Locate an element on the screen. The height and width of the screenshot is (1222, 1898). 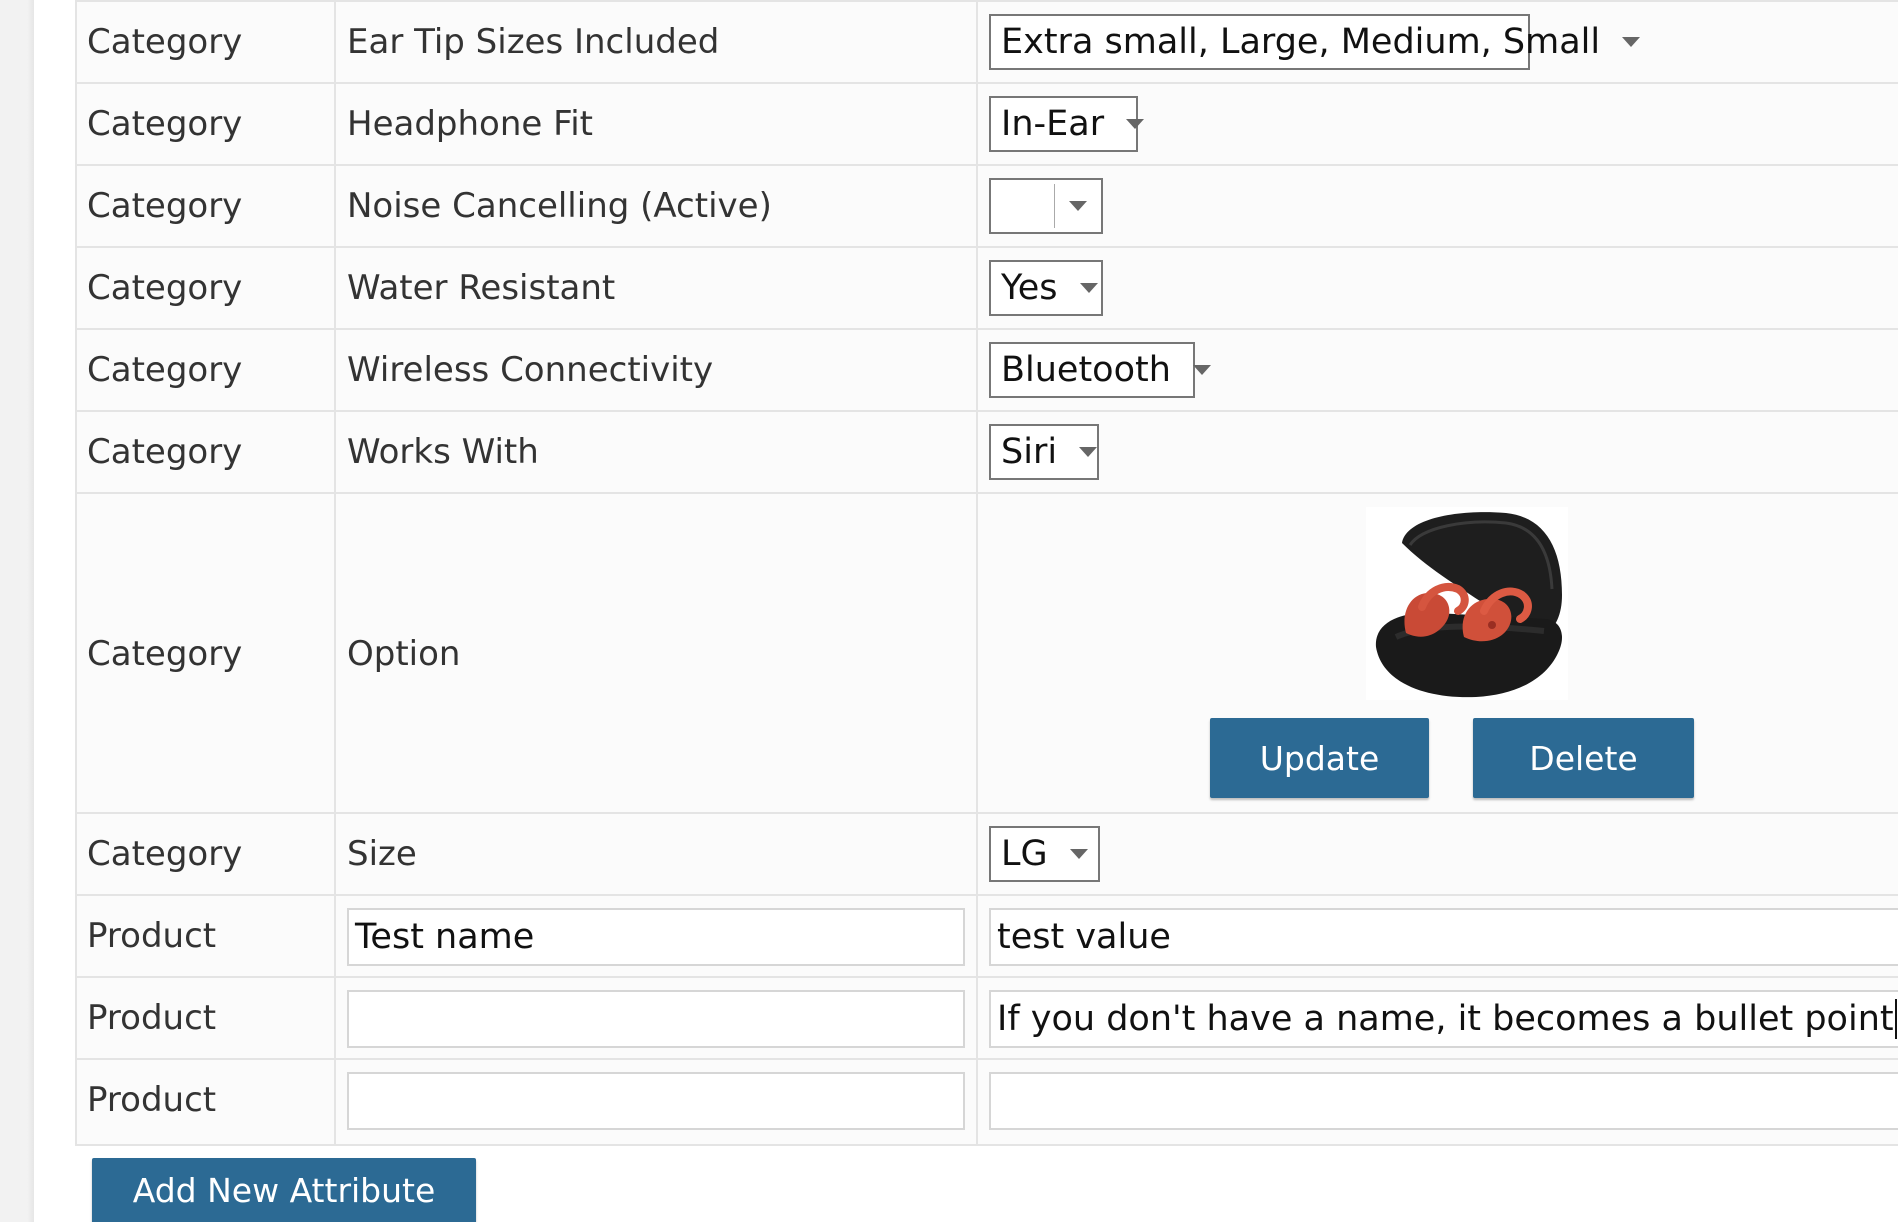
attribute-name: Ear Tip Sizes Included is located at coordinates (533, 42).